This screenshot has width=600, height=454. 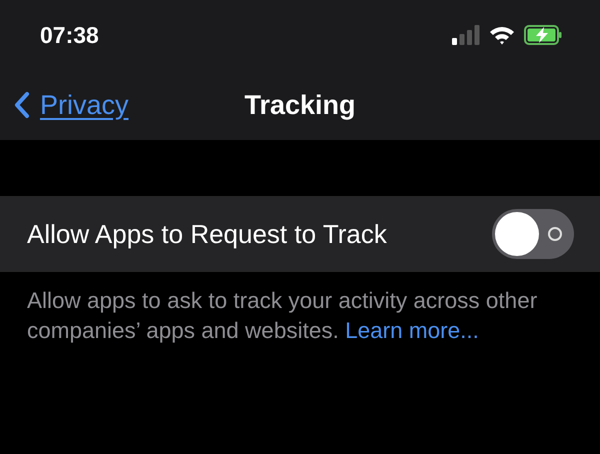 I want to click on setting-label: Allow Apps to Request to Track, so click(x=207, y=234).